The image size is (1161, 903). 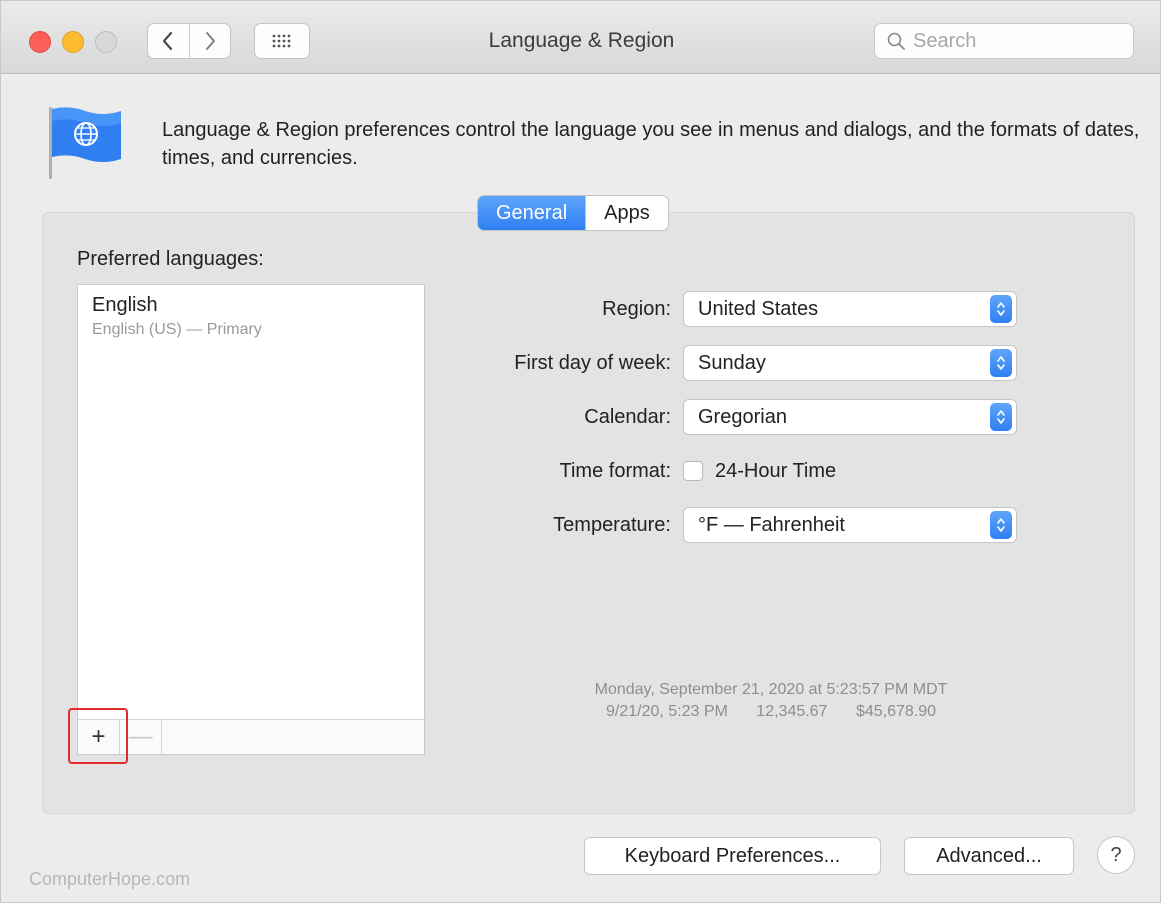 What do you see at coordinates (758, 308) in the screenshot?
I see `region-value: United States` at bounding box center [758, 308].